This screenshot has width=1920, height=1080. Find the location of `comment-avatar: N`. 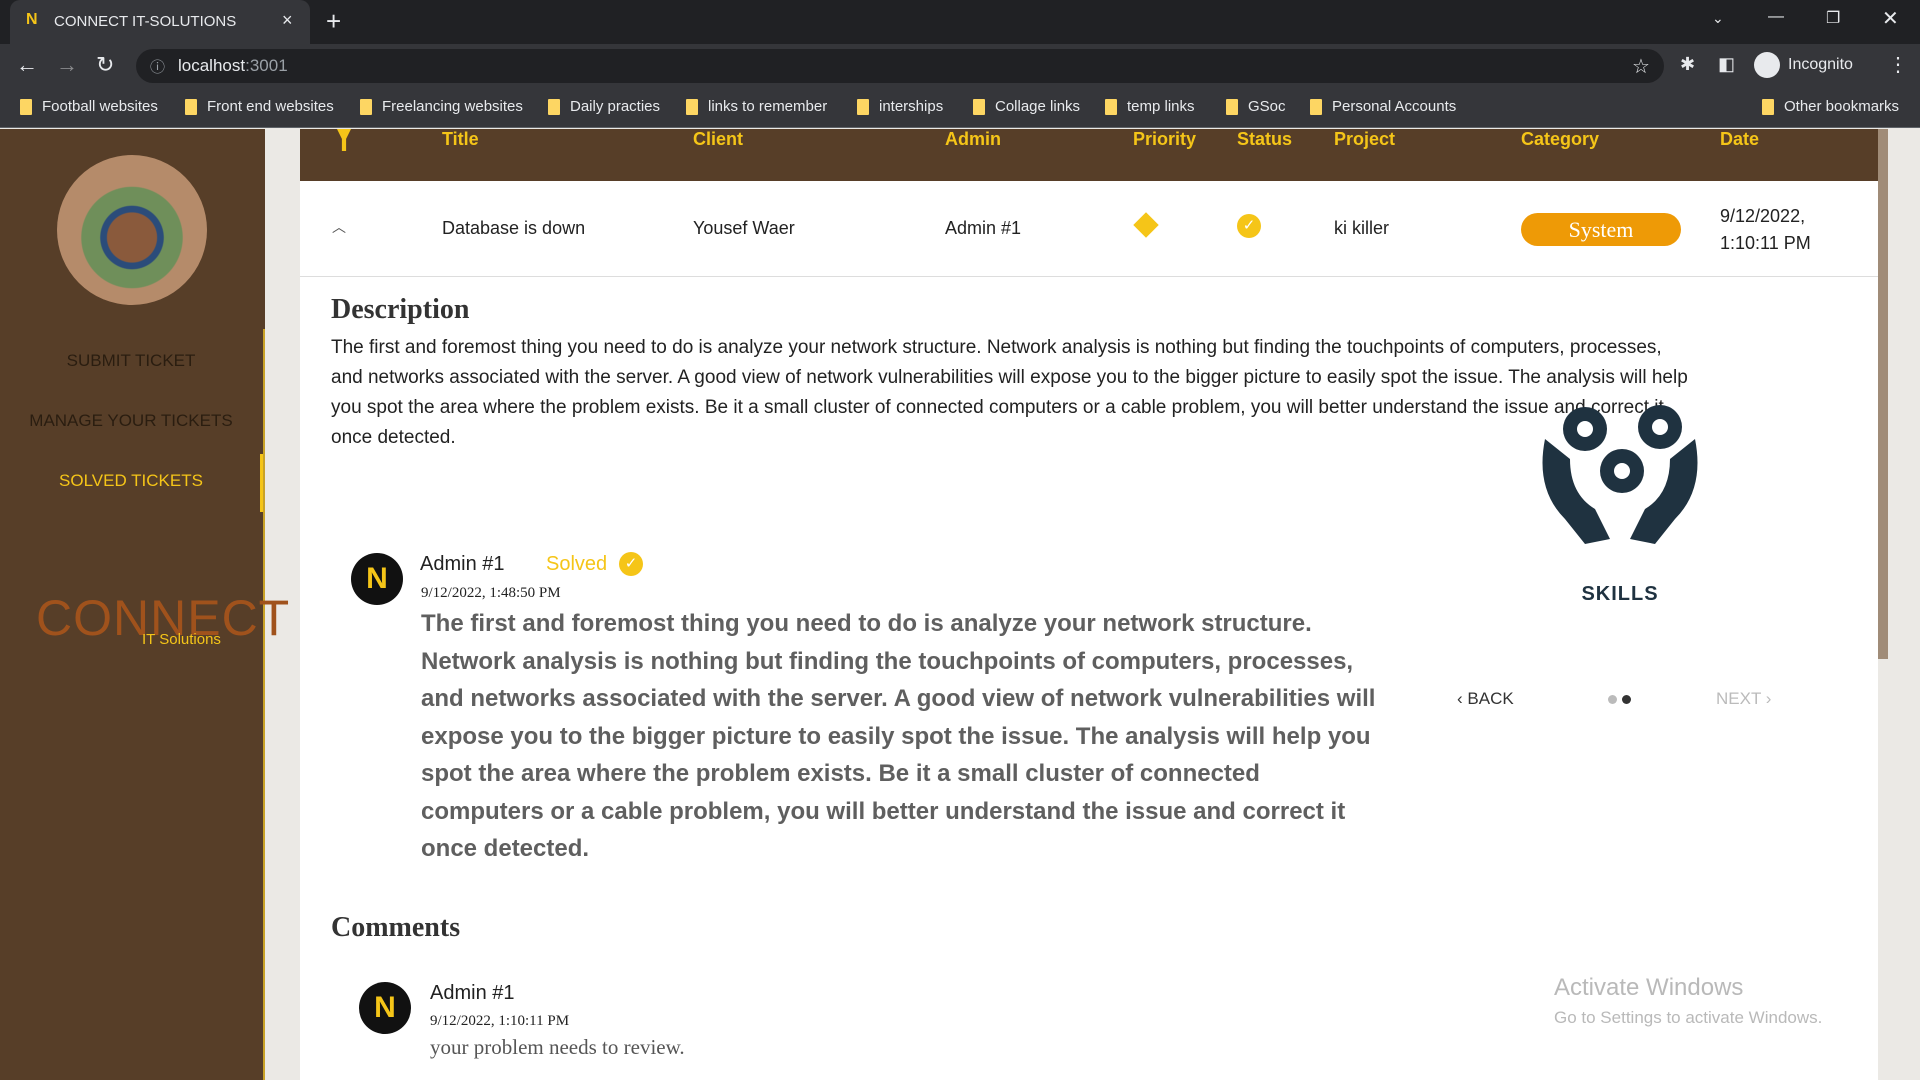

comment-avatar: N is located at coordinates (385, 1008).